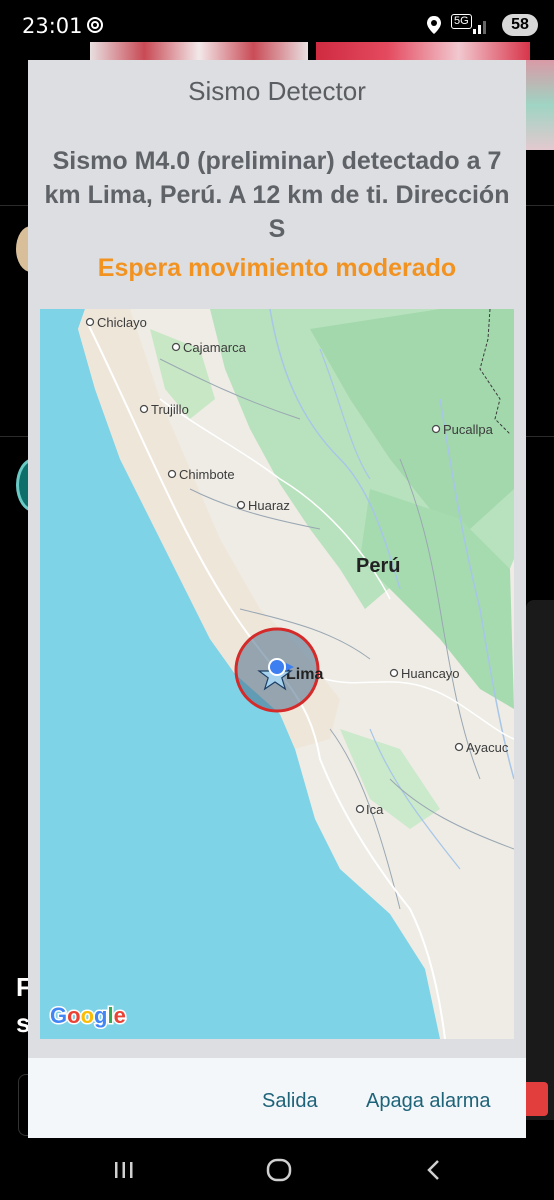 The image size is (554, 1200). What do you see at coordinates (124, 1170) in the screenshot?
I see `recent-apps-icon` at bounding box center [124, 1170].